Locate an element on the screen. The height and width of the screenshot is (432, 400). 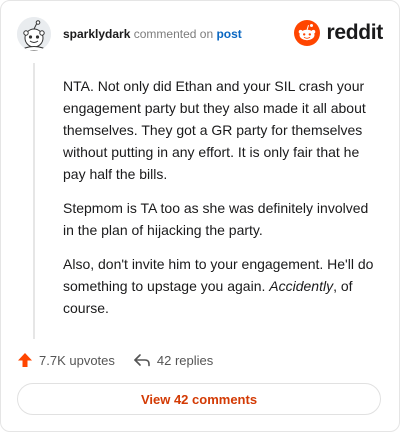
comment-meta: sparklydark commented on post is located at coordinates (152, 34).